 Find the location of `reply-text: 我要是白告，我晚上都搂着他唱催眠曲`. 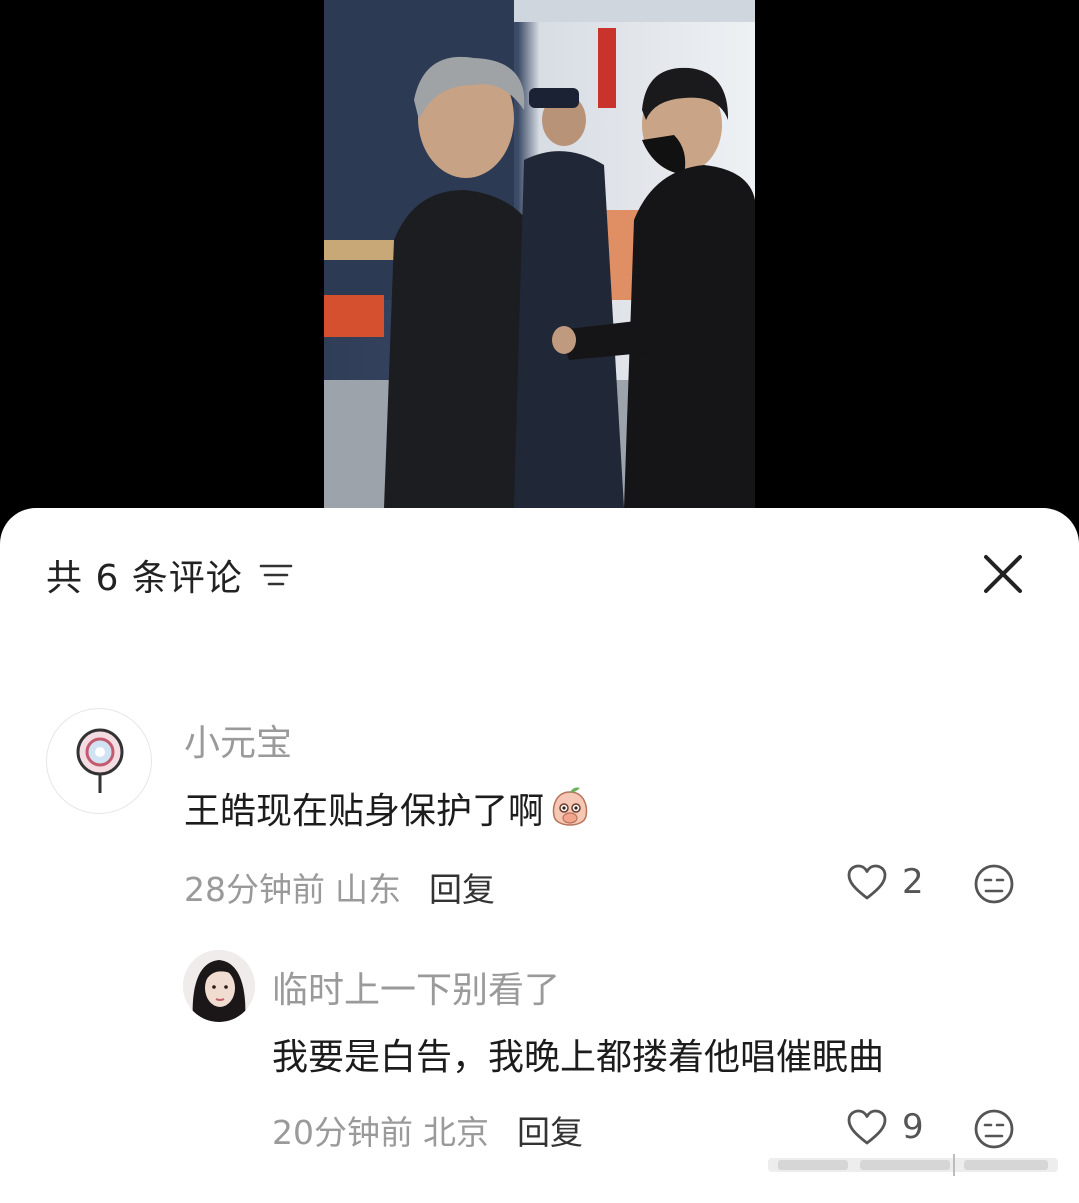

reply-text: 我要是白告，我晚上都搂着他唱催眠曲 is located at coordinates (578, 1057).